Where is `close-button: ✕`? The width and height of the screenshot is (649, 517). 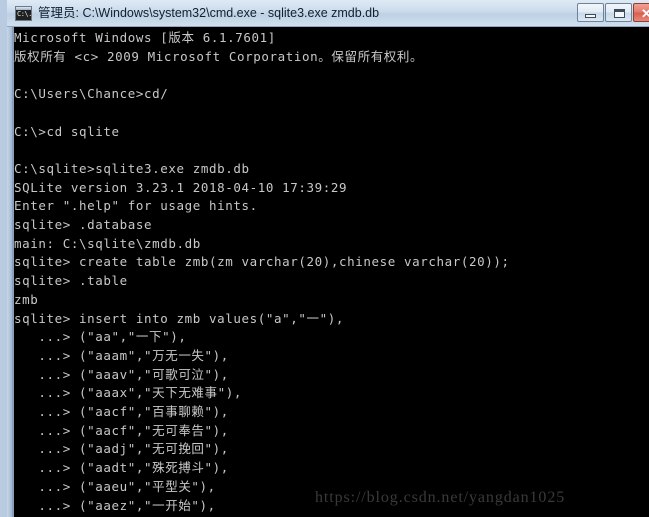
close-button: ✕ is located at coordinates (641, 12).